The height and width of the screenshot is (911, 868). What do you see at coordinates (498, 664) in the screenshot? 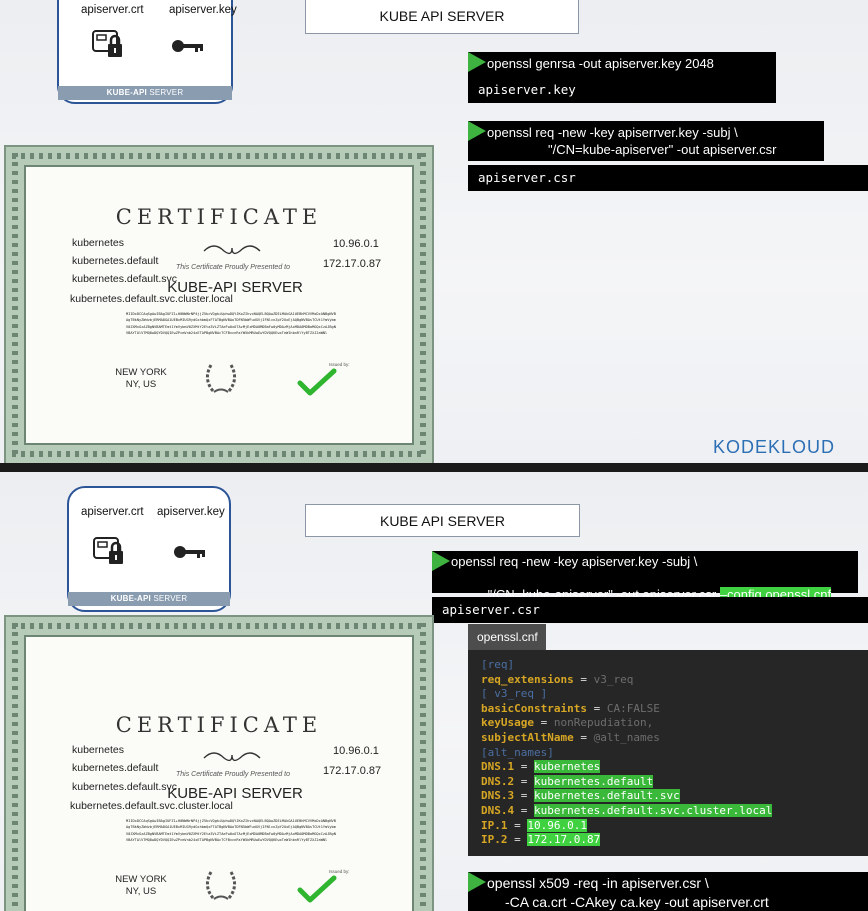
I see `cnf-token: [req]` at bounding box center [498, 664].